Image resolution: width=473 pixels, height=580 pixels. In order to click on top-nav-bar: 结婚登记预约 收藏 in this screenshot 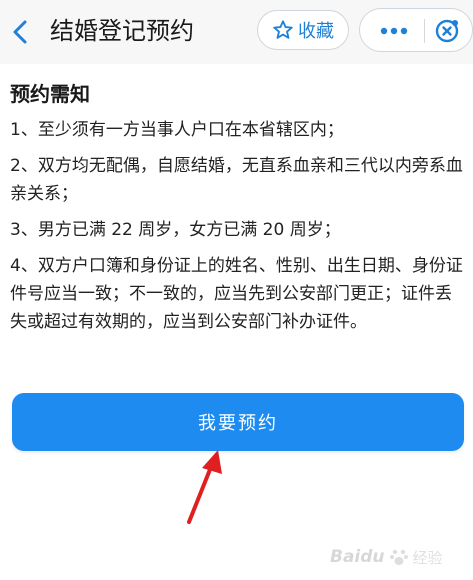, I will do `click(236, 32)`.